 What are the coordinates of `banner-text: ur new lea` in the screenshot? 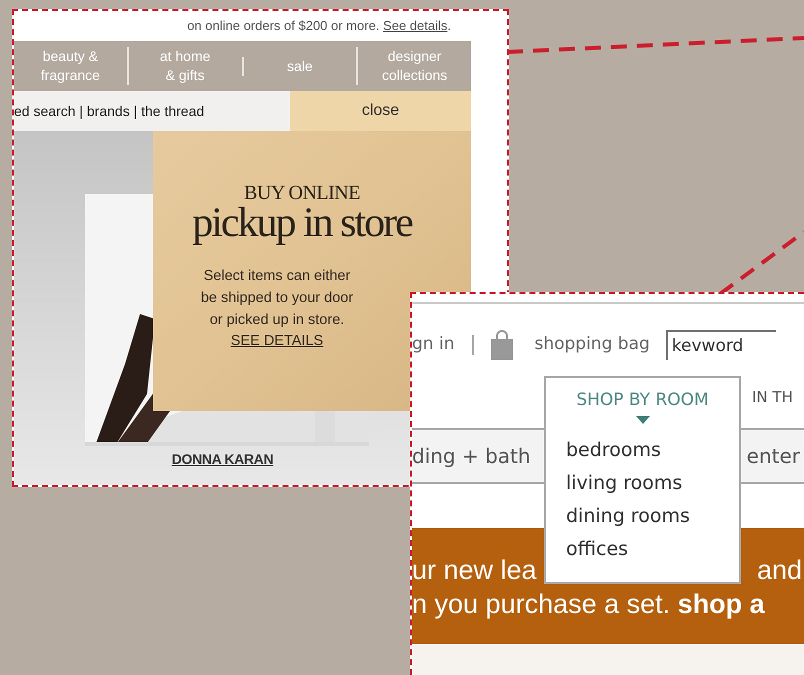 It's located at (474, 570).